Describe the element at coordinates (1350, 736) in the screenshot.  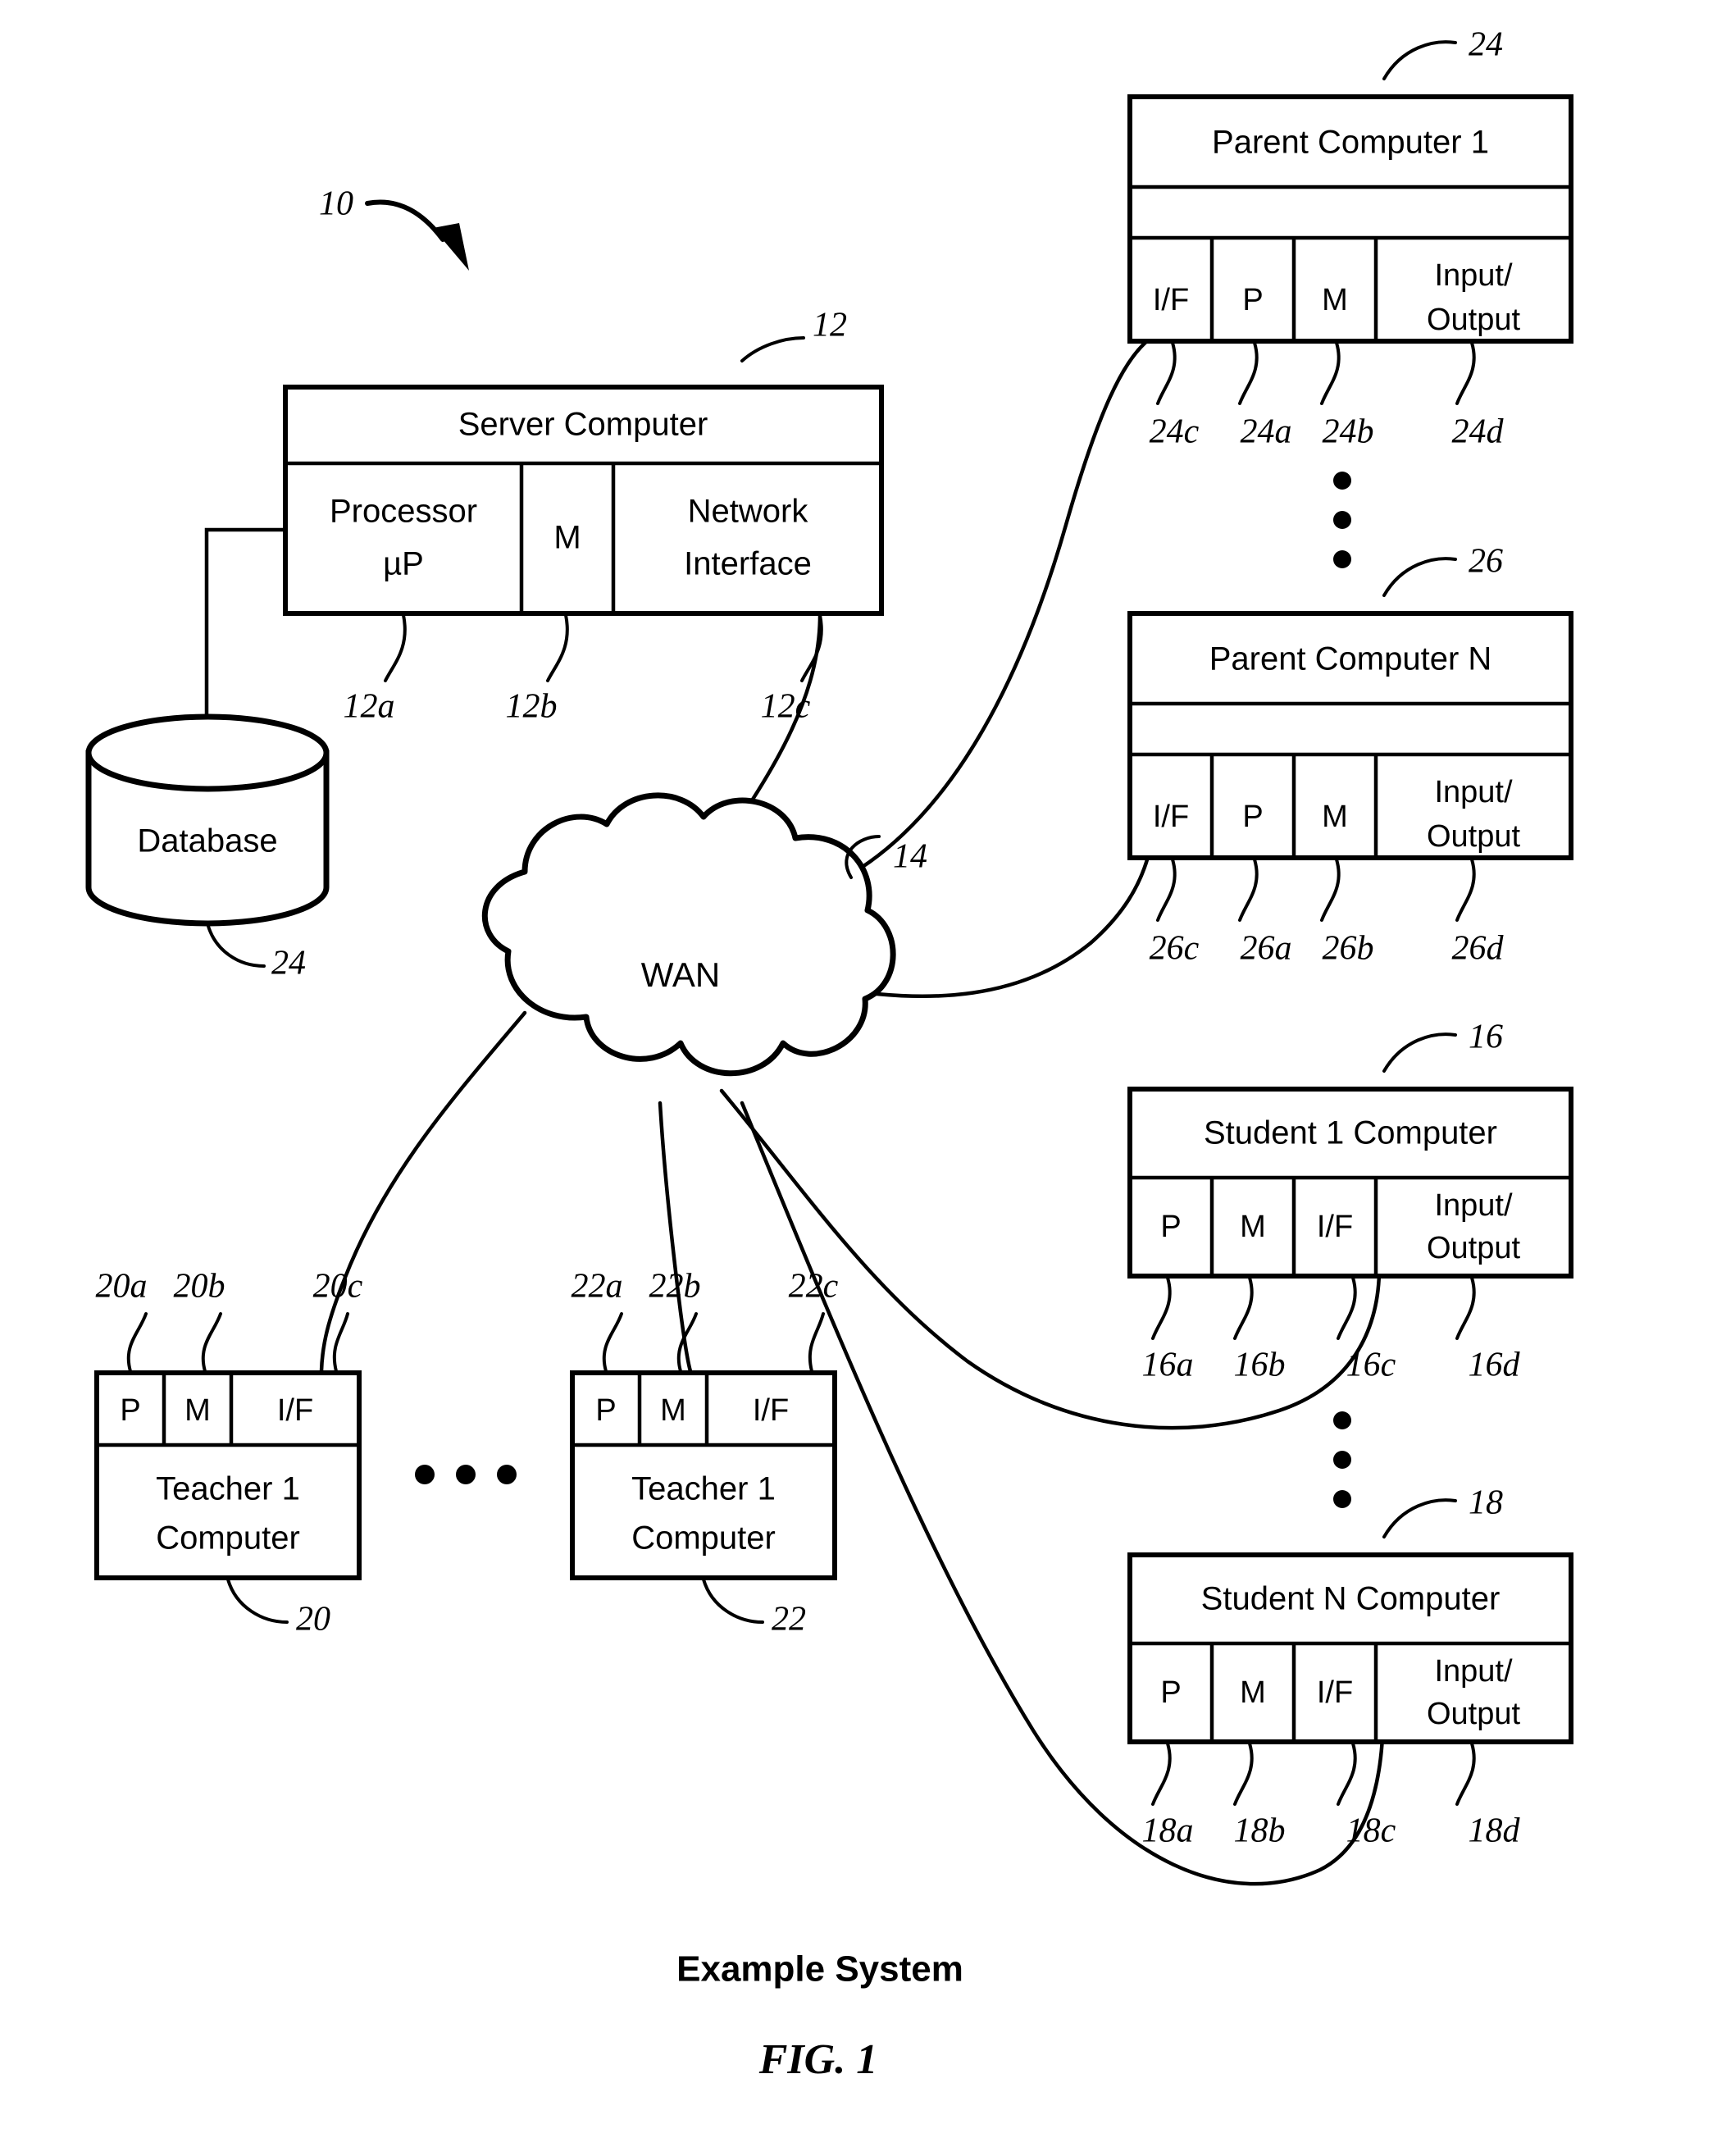
I see `node-parent-computer-n: Parent Computer N I/F P M Input/ Output` at that location.